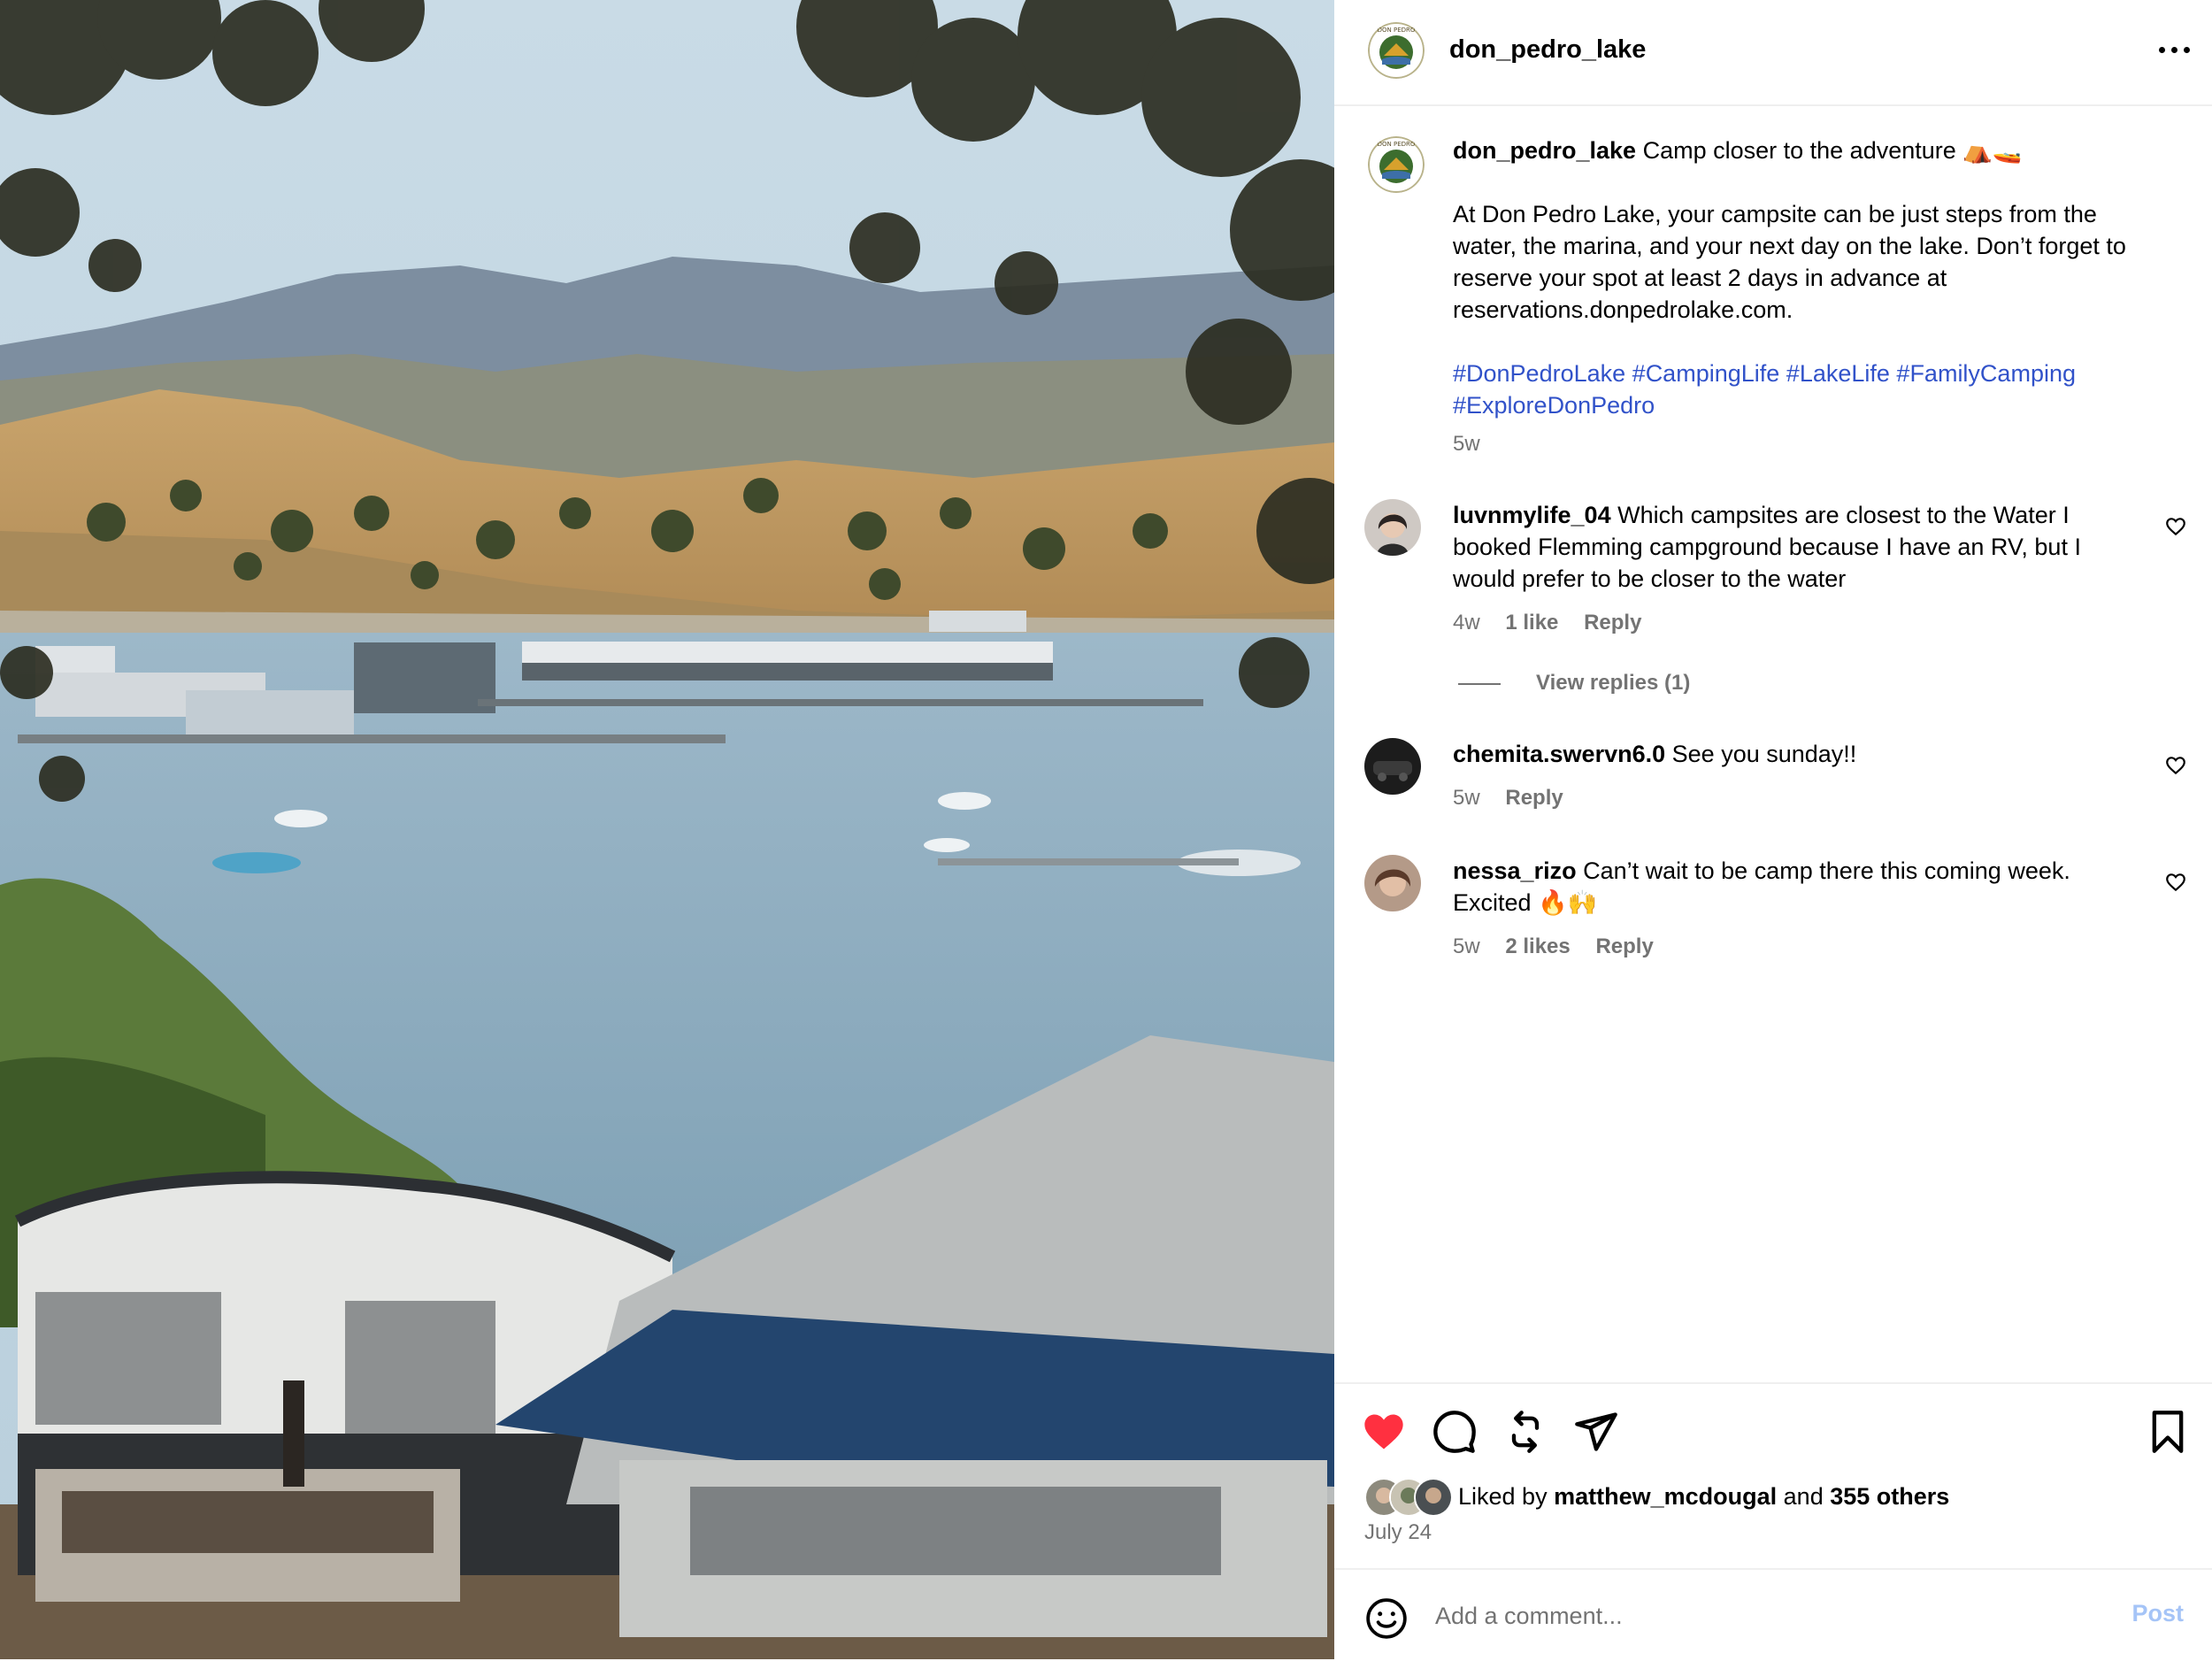 The image size is (2212, 1661). What do you see at coordinates (1665, 1496) in the screenshot?
I see `liked-by-user: matthew_mcdougal` at bounding box center [1665, 1496].